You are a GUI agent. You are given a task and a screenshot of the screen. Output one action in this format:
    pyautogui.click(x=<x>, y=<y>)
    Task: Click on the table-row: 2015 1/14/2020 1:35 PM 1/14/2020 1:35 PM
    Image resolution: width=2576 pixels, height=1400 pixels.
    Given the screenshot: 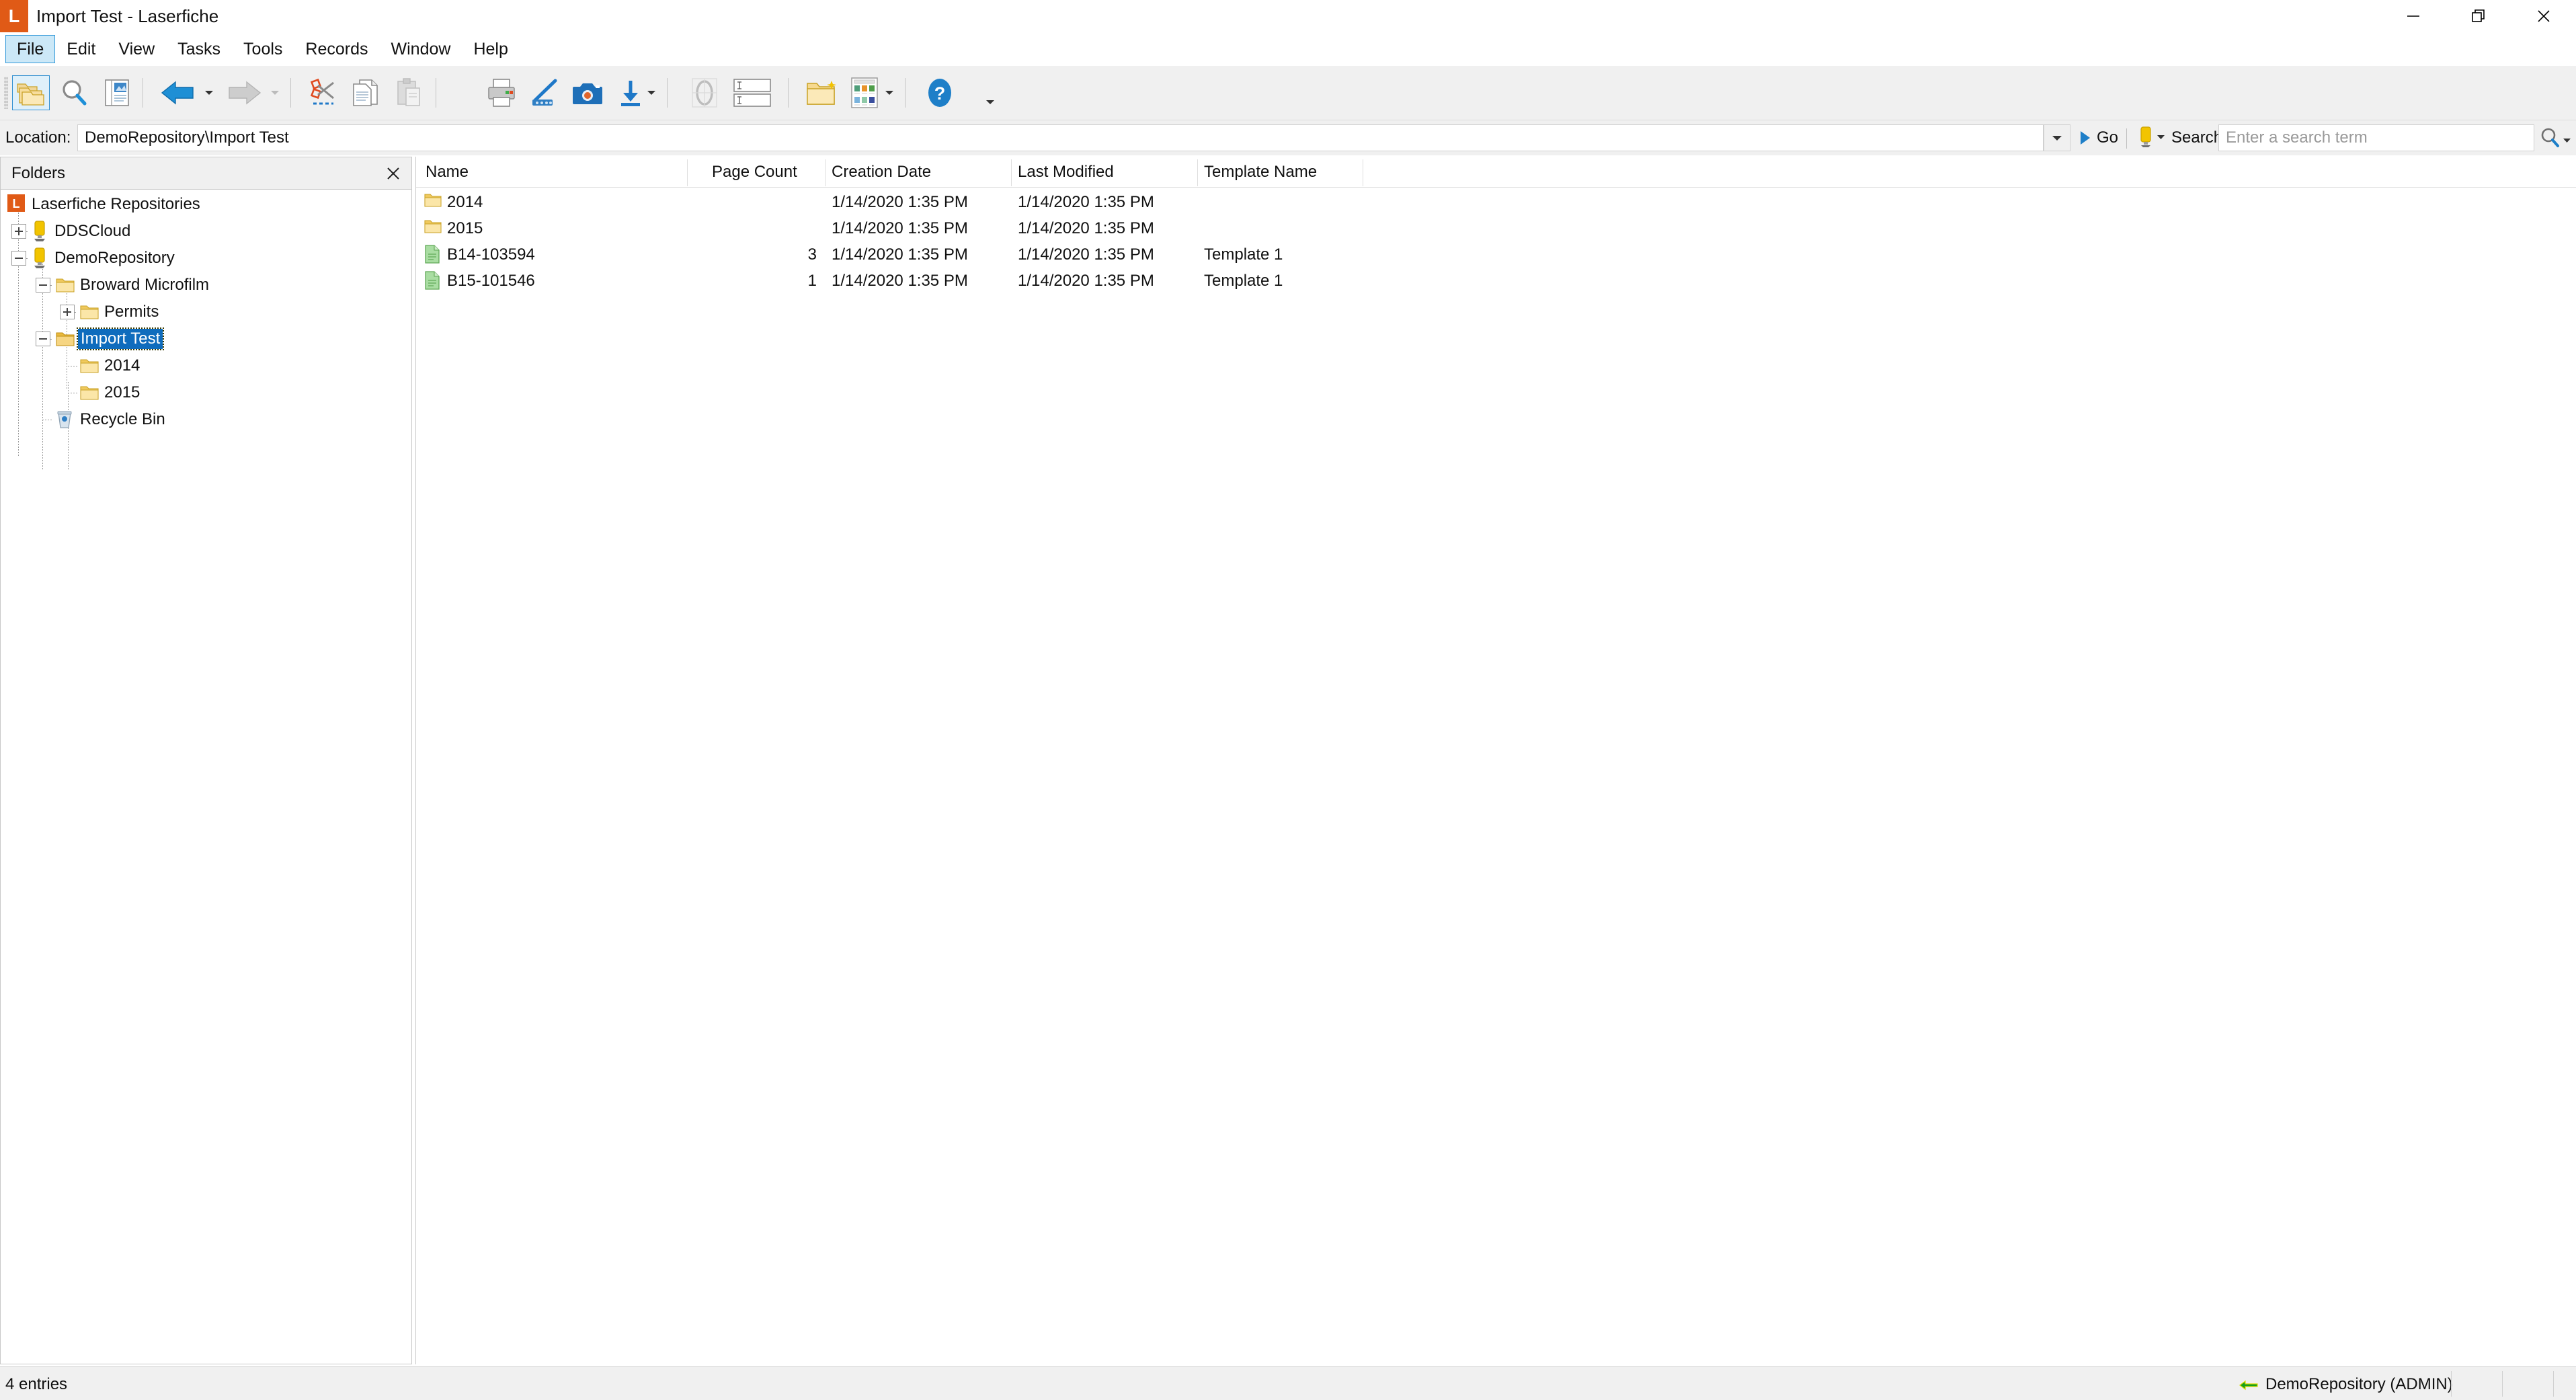 What is the action you would take?
    pyautogui.click(x=1496, y=228)
    